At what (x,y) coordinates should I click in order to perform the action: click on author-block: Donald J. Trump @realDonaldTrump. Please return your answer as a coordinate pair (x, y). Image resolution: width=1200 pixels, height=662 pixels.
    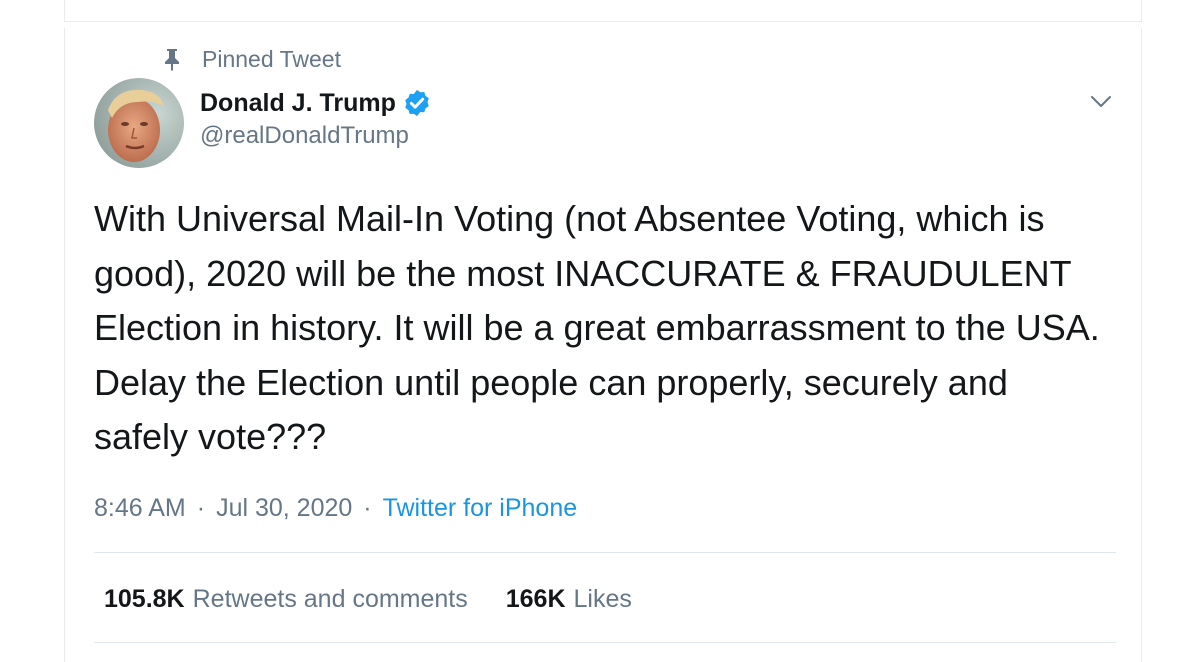
    Looking at the image, I should click on (316, 118).